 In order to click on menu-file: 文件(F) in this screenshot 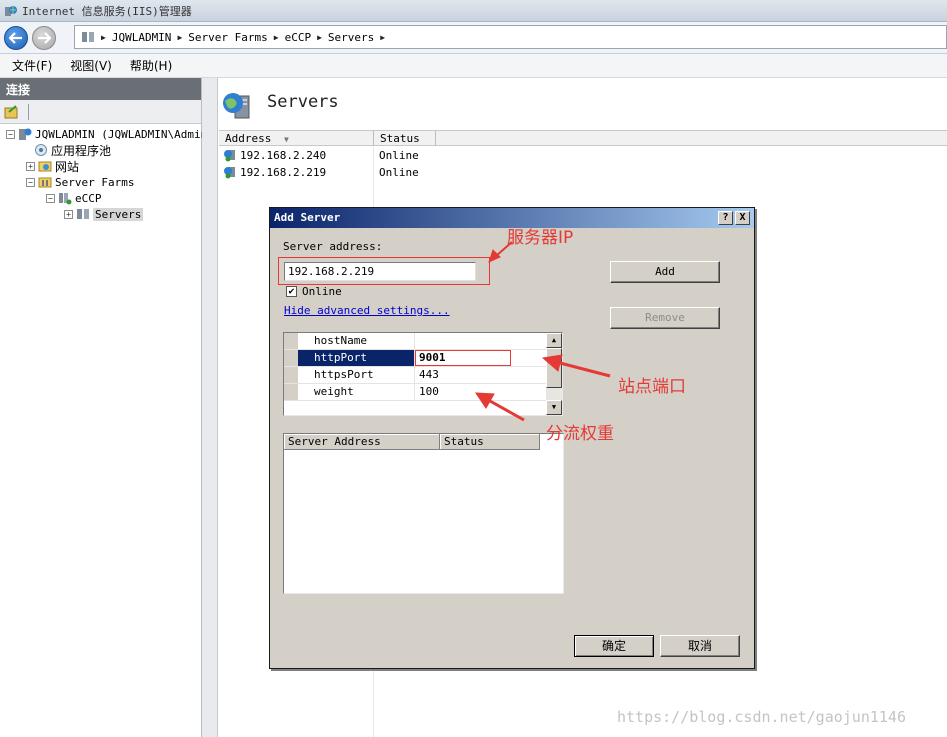, I will do `click(32, 65)`.